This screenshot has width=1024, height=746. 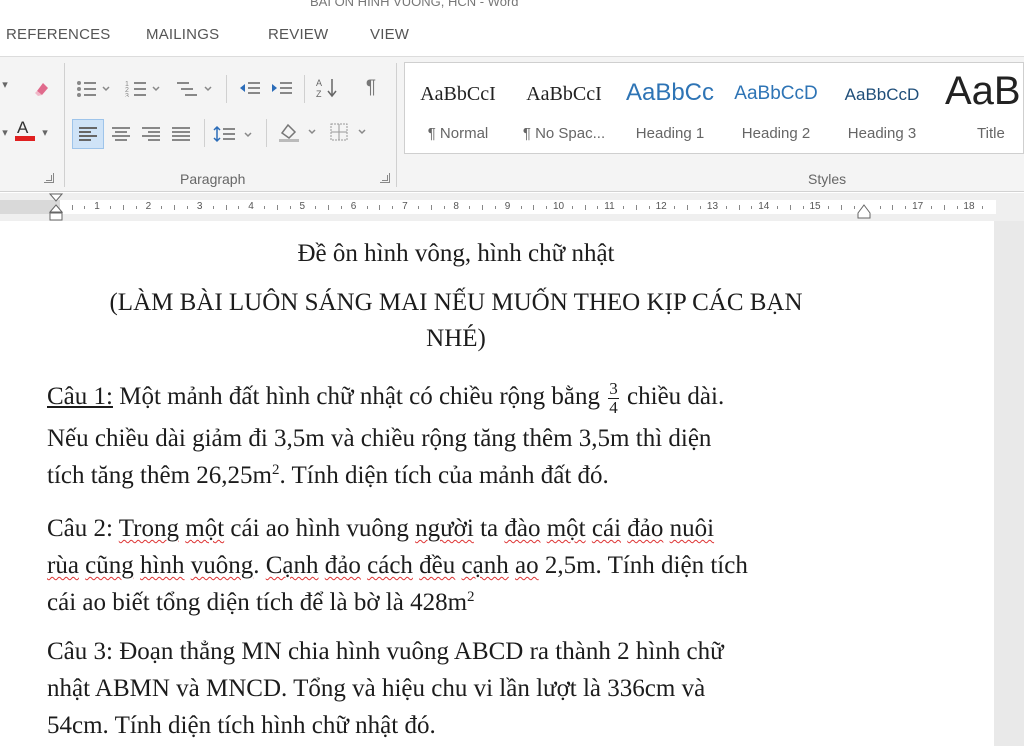 I want to click on spelling-error: cũng, so click(x=109, y=565).